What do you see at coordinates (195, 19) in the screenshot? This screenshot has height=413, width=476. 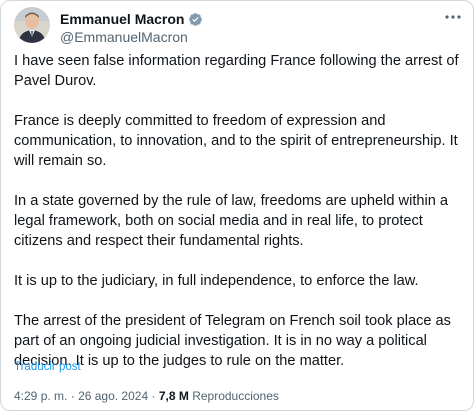 I see `verified-badge-icon` at bounding box center [195, 19].